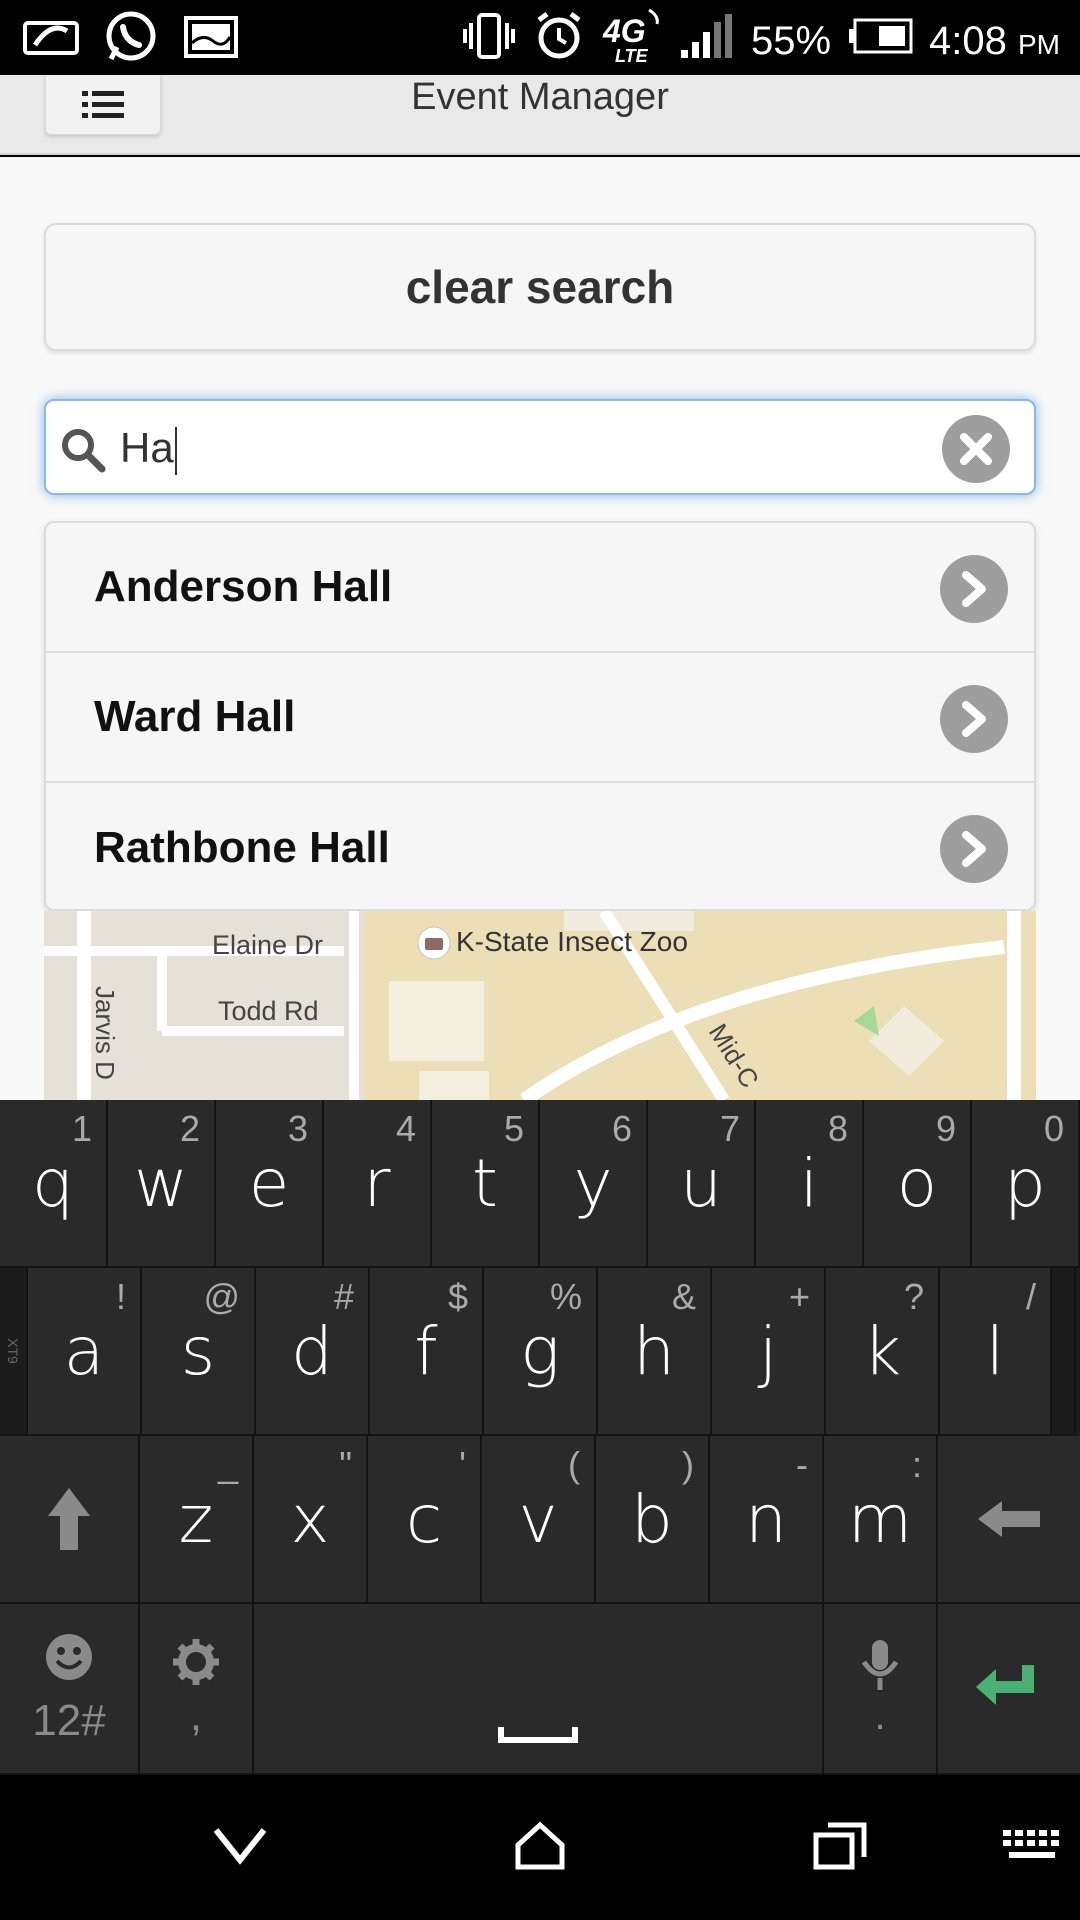 The image size is (1080, 1920). What do you see at coordinates (916, 1464) in the screenshot?
I see `key-alt-label: :` at bounding box center [916, 1464].